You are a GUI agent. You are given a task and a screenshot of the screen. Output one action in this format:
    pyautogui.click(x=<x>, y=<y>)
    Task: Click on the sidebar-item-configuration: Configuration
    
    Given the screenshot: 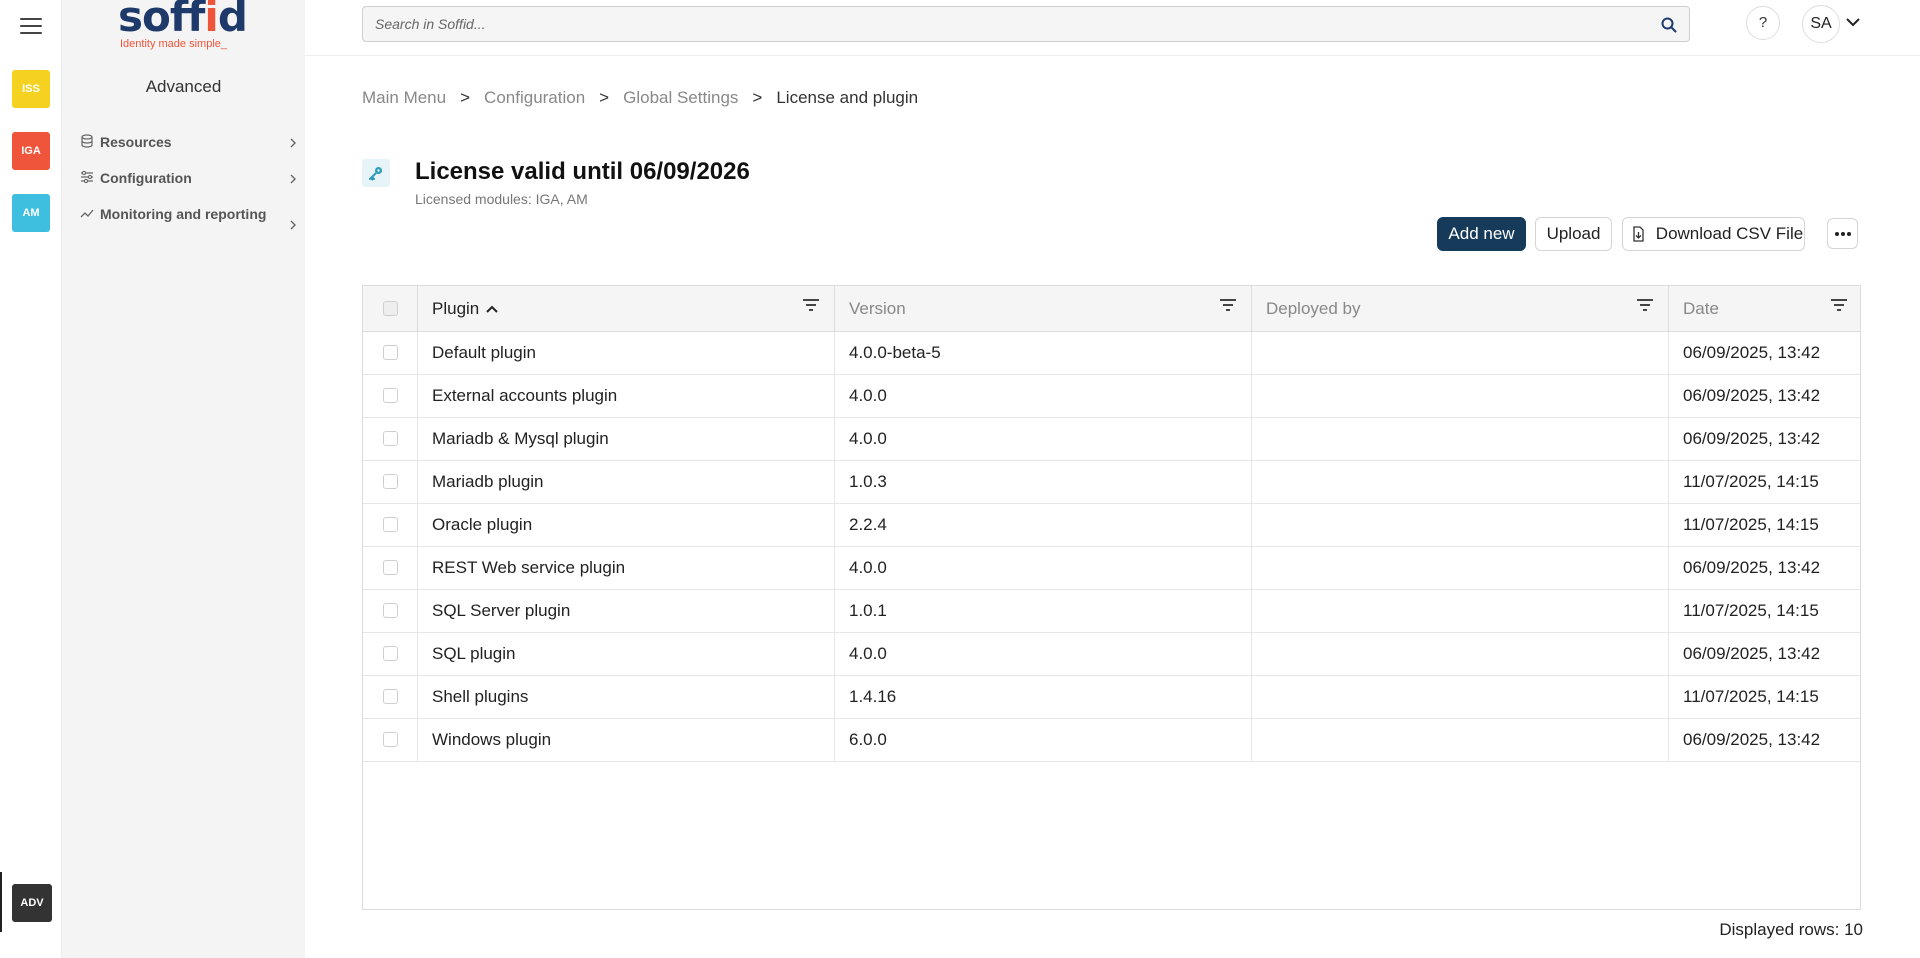 What is the action you would take?
    pyautogui.click(x=189, y=178)
    